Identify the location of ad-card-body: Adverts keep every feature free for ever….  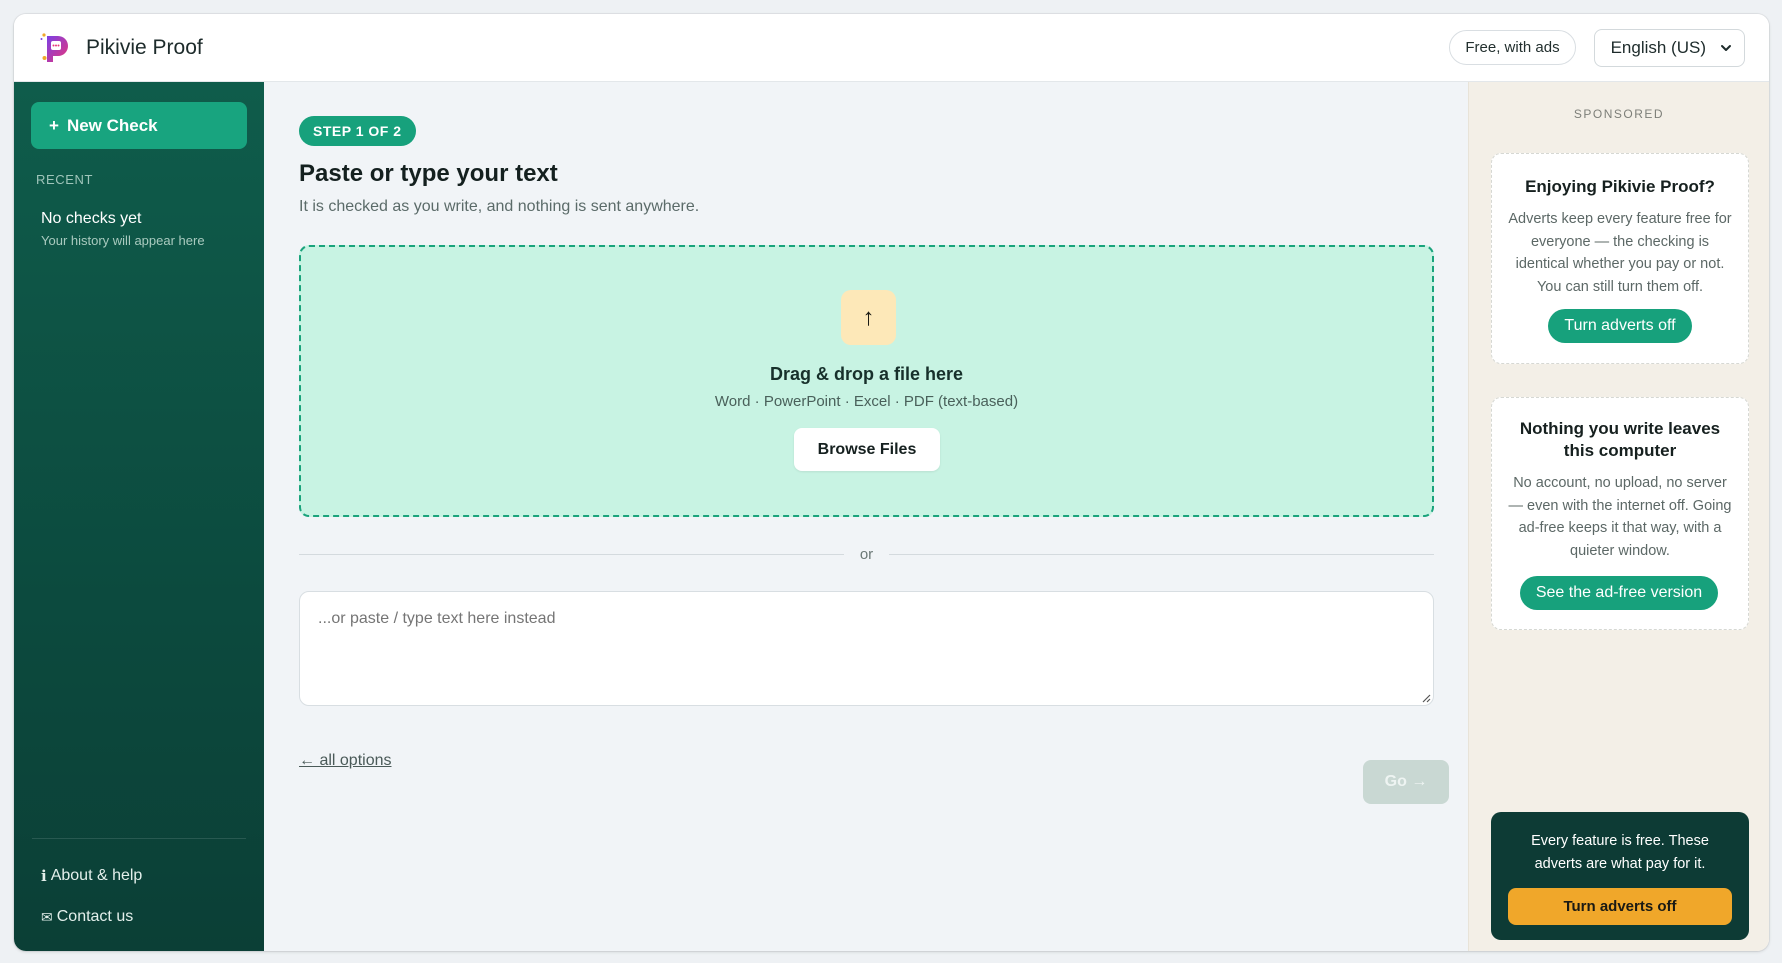
(1620, 253).